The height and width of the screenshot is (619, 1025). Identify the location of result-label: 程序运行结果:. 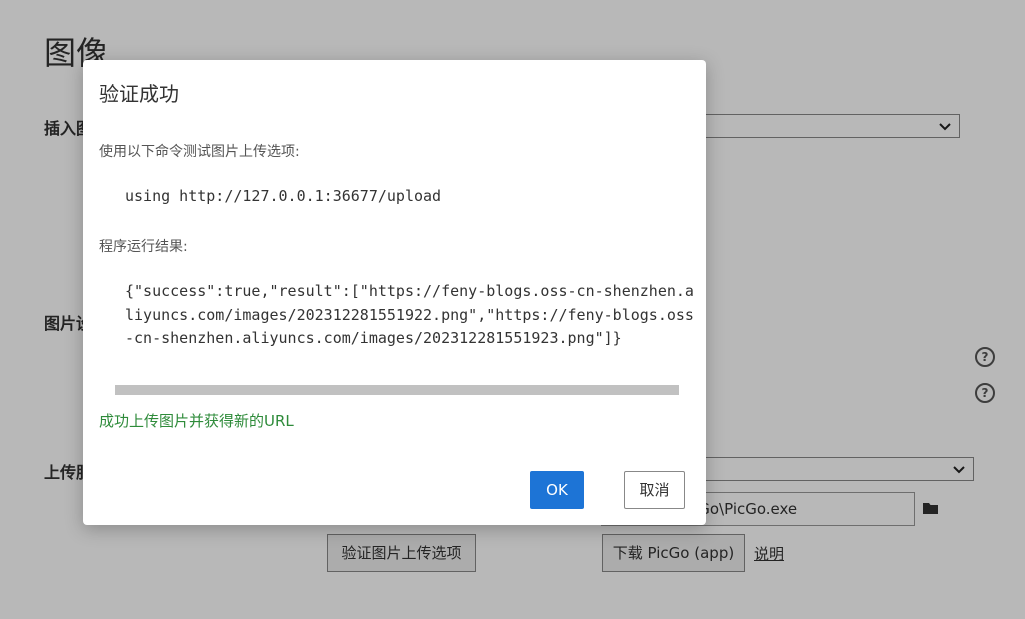
(143, 247).